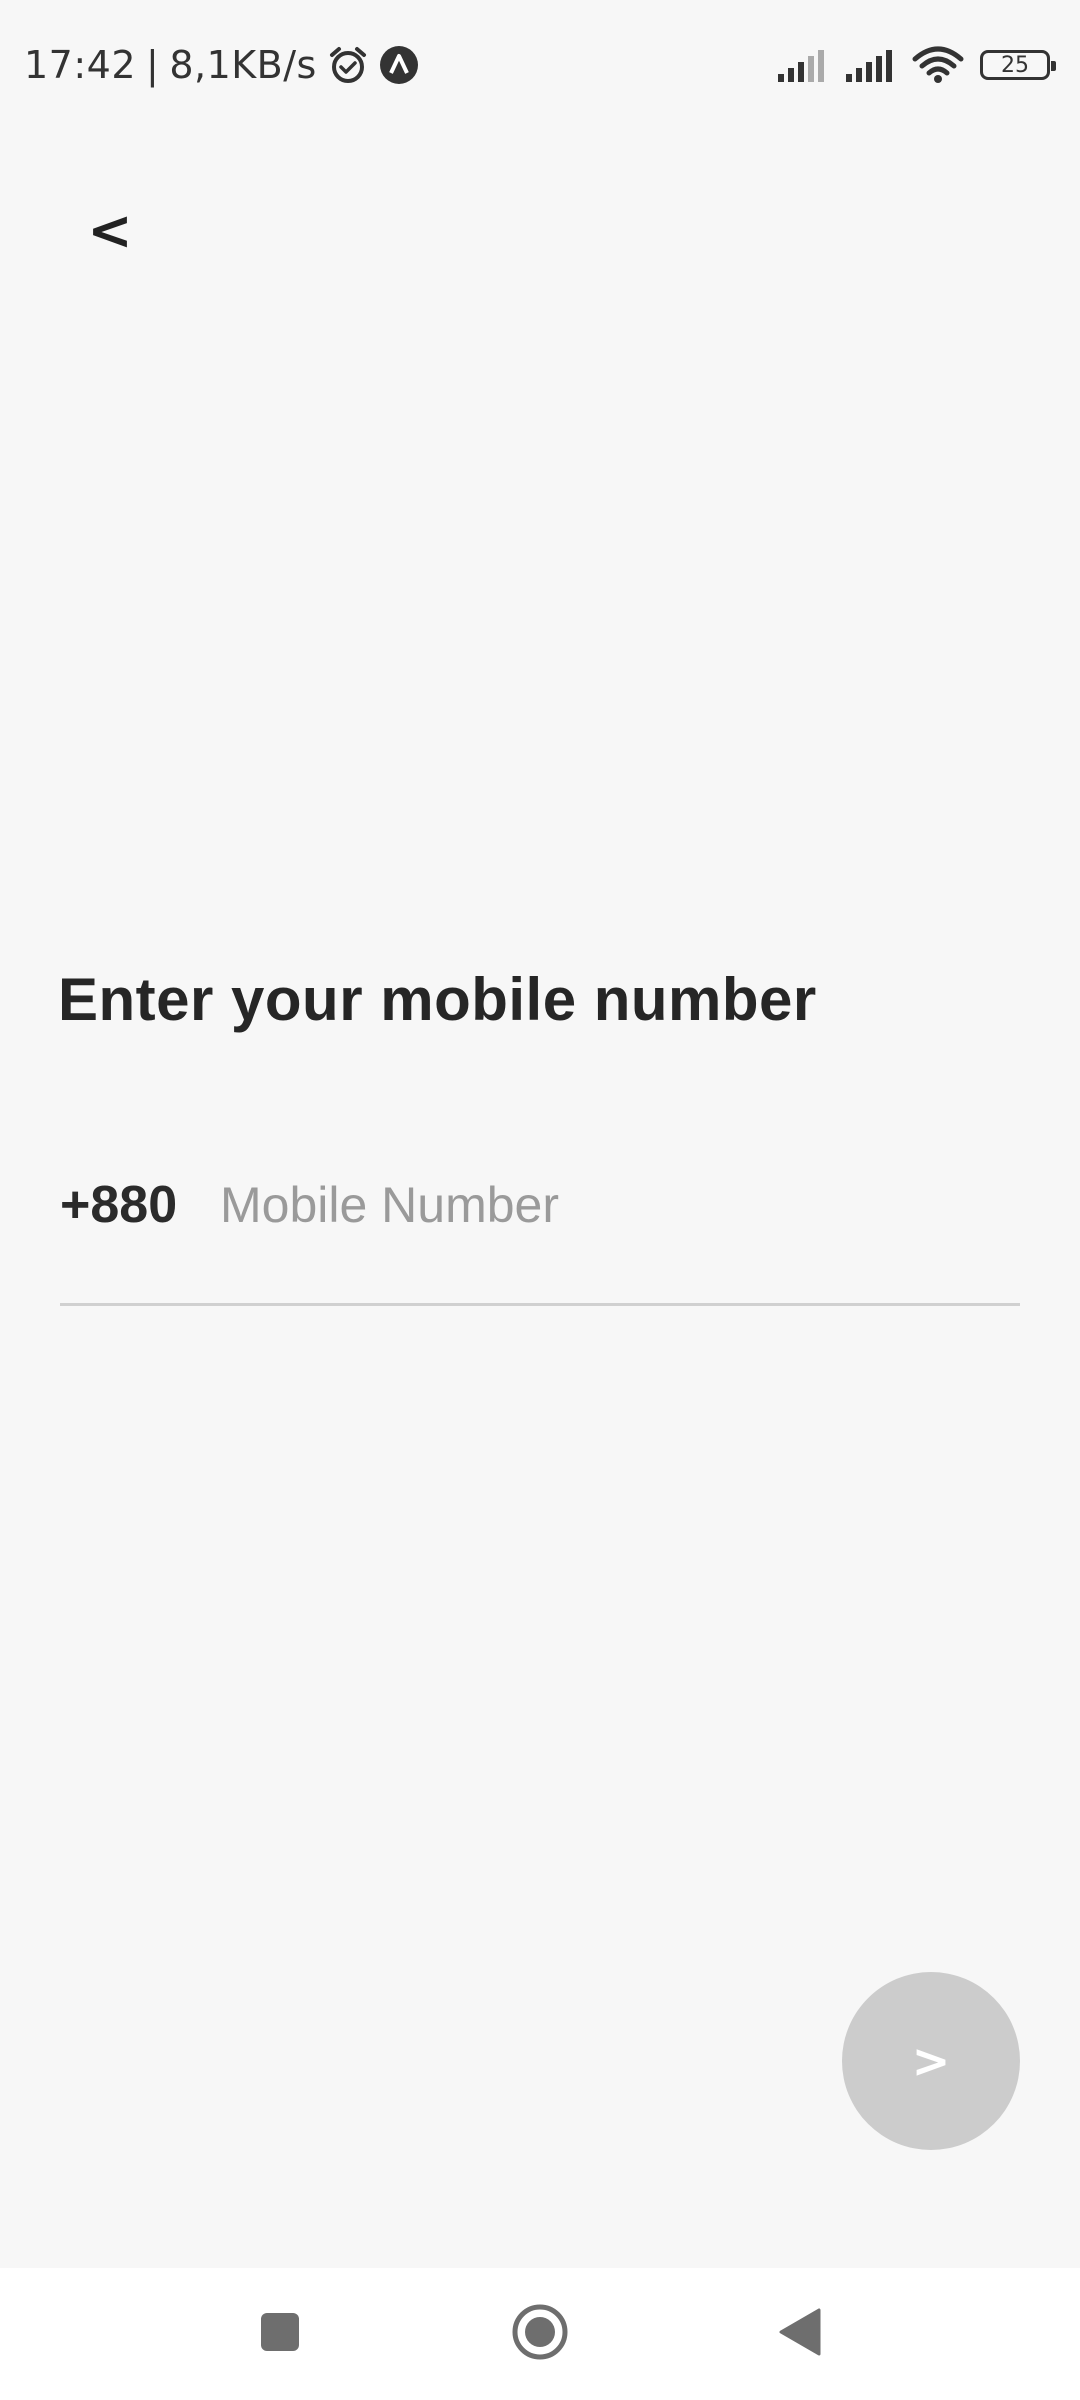 The image size is (1080, 2400). Describe the element at coordinates (610, 1205) in the screenshot. I see `mobile-number-input` at that location.